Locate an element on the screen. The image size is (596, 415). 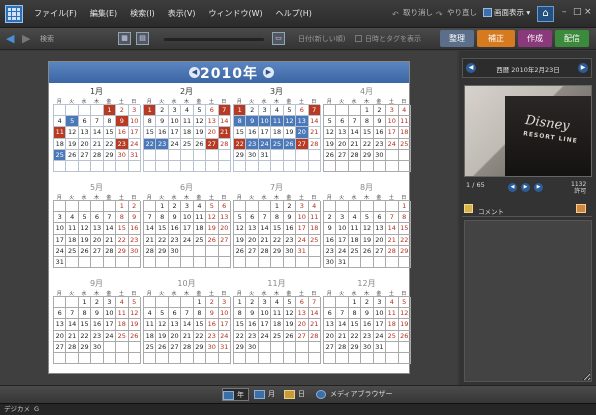
menu-edit: 編集(E) is located at coordinates (103, 13).